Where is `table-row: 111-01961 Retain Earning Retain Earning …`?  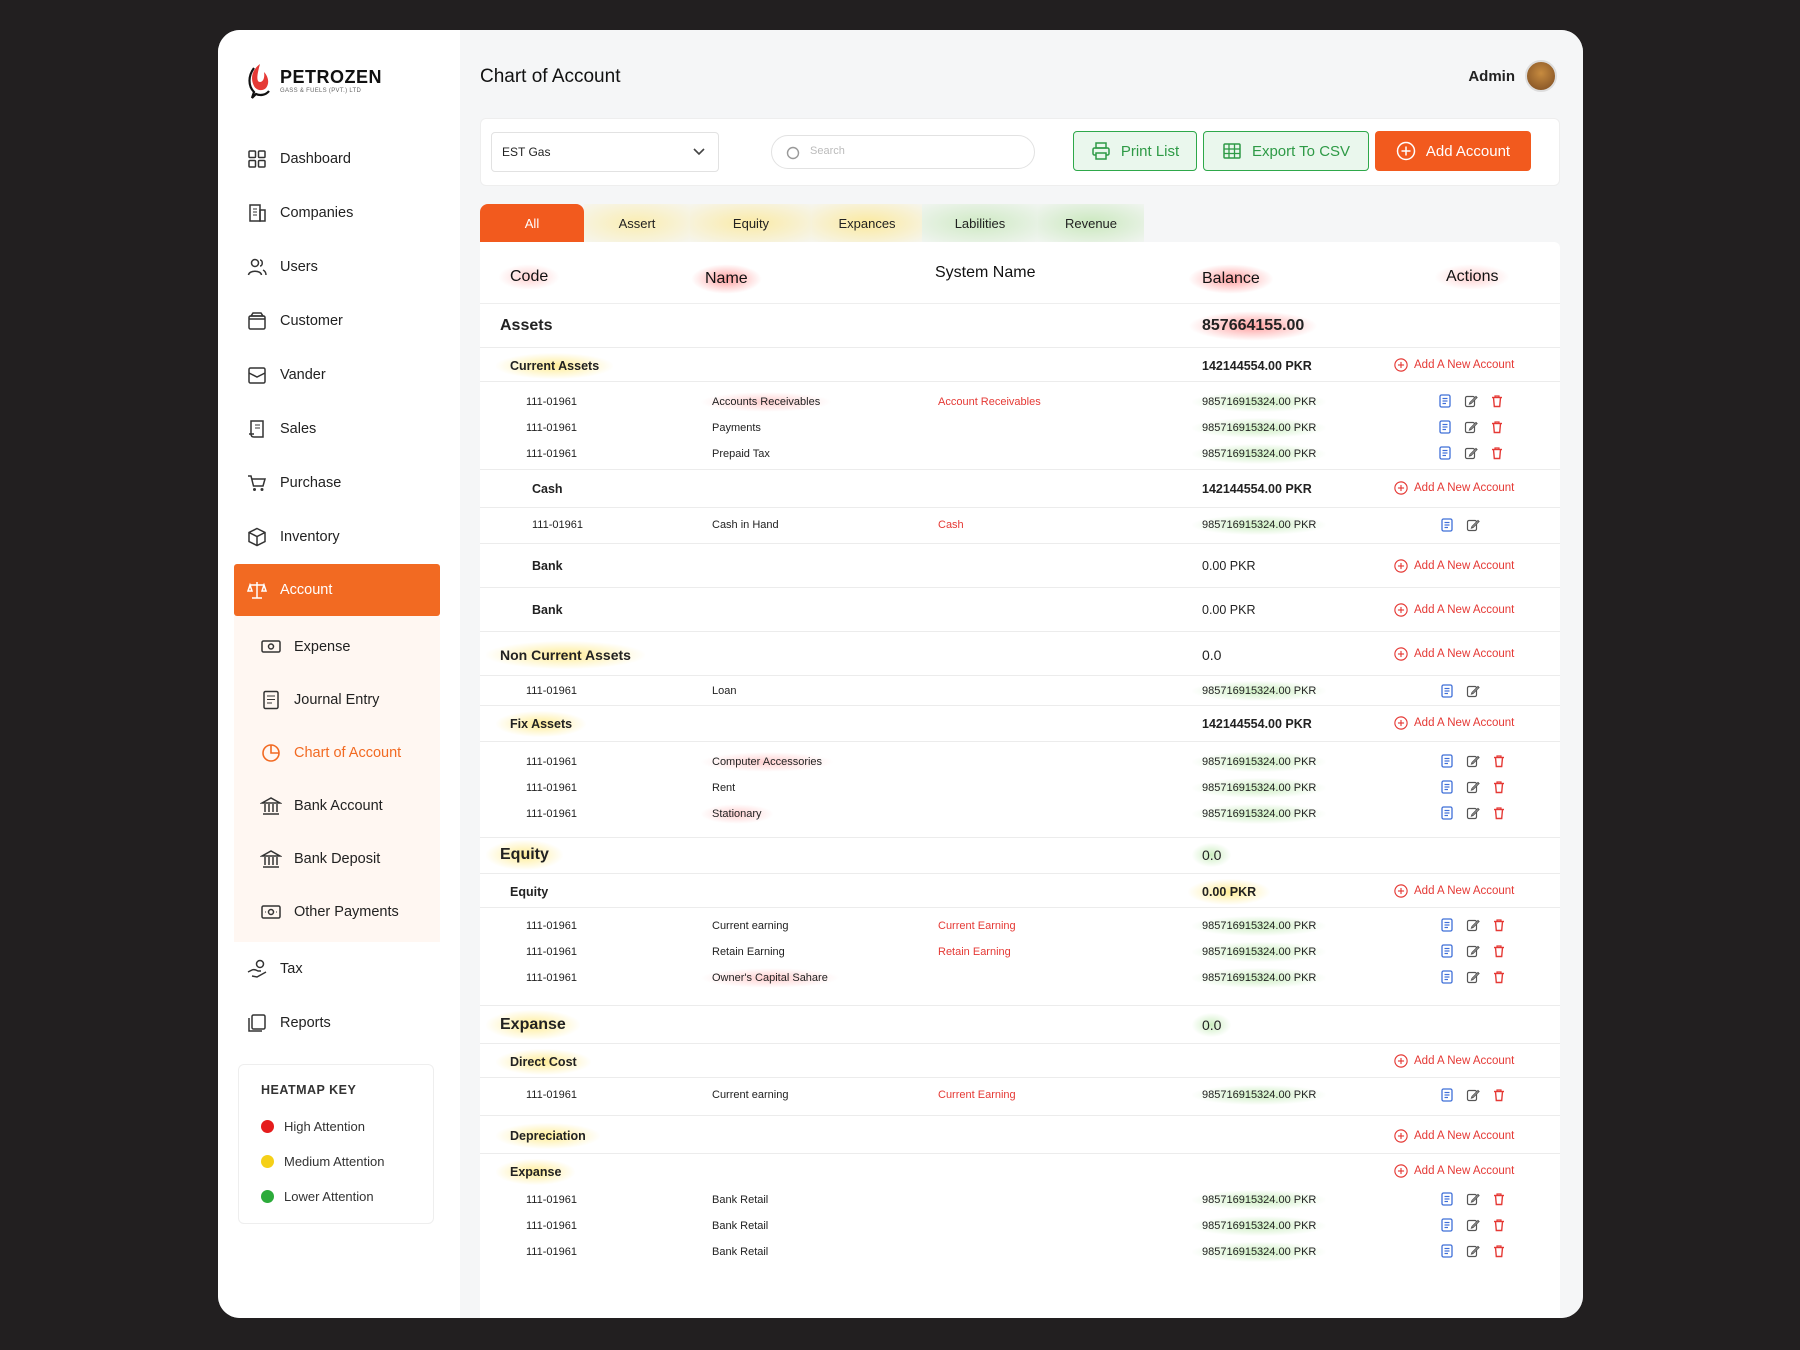 table-row: 111-01961 Retain Earning Retain Earning … is located at coordinates (1020, 952).